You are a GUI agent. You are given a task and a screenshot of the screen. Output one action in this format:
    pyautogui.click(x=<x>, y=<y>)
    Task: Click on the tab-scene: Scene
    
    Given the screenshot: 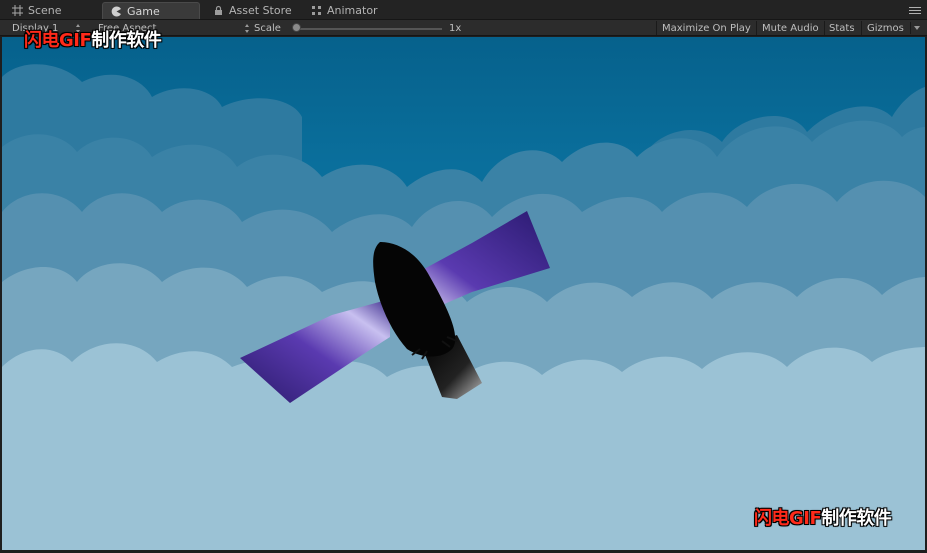 What is the action you would take?
    pyautogui.click(x=37, y=10)
    